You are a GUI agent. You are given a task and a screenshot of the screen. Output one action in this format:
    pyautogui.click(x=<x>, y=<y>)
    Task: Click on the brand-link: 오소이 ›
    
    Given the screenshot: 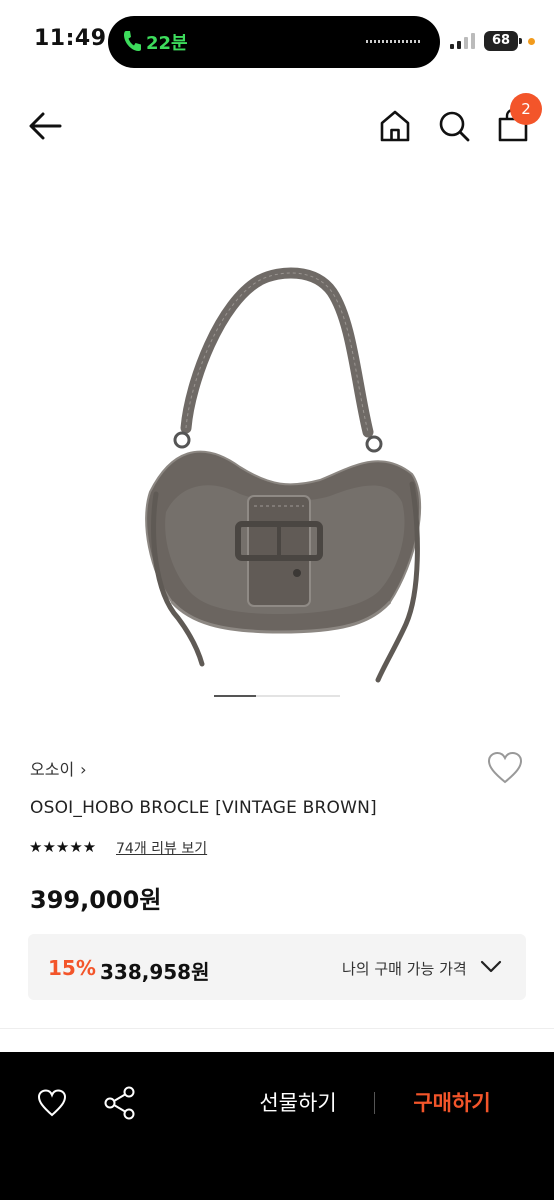 What is the action you would take?
    pyautogui.click(x=58, y=768)
    